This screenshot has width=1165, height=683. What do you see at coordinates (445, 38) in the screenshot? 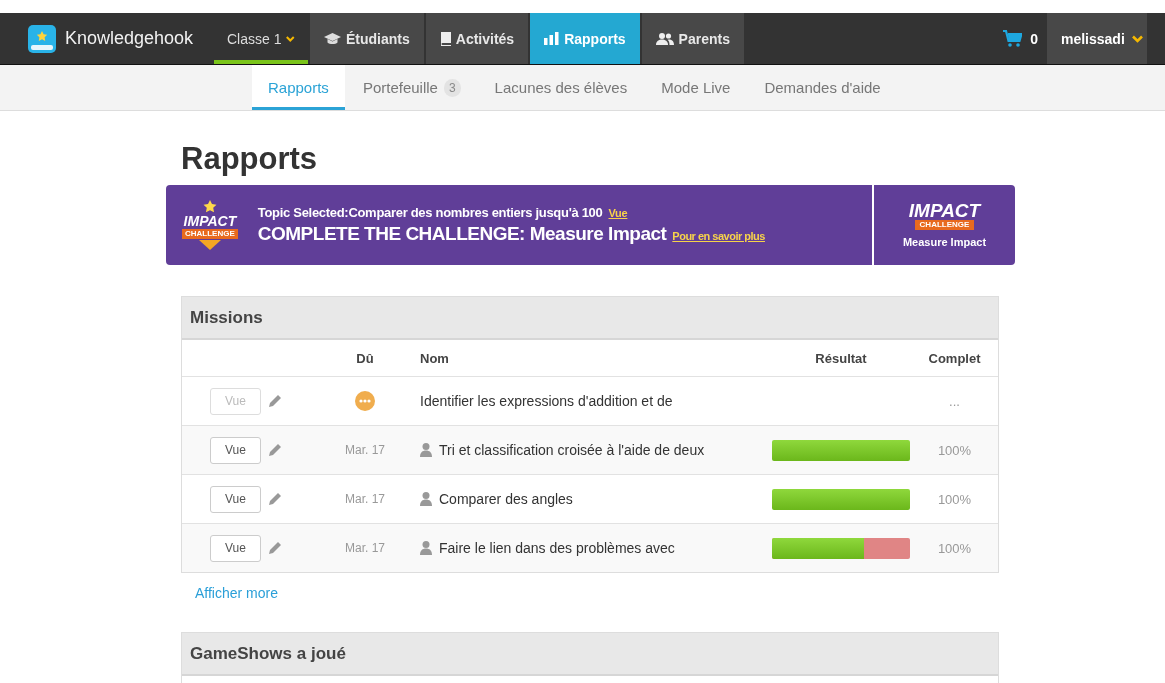
I see `book-icon` at bounding box center [445, 38].